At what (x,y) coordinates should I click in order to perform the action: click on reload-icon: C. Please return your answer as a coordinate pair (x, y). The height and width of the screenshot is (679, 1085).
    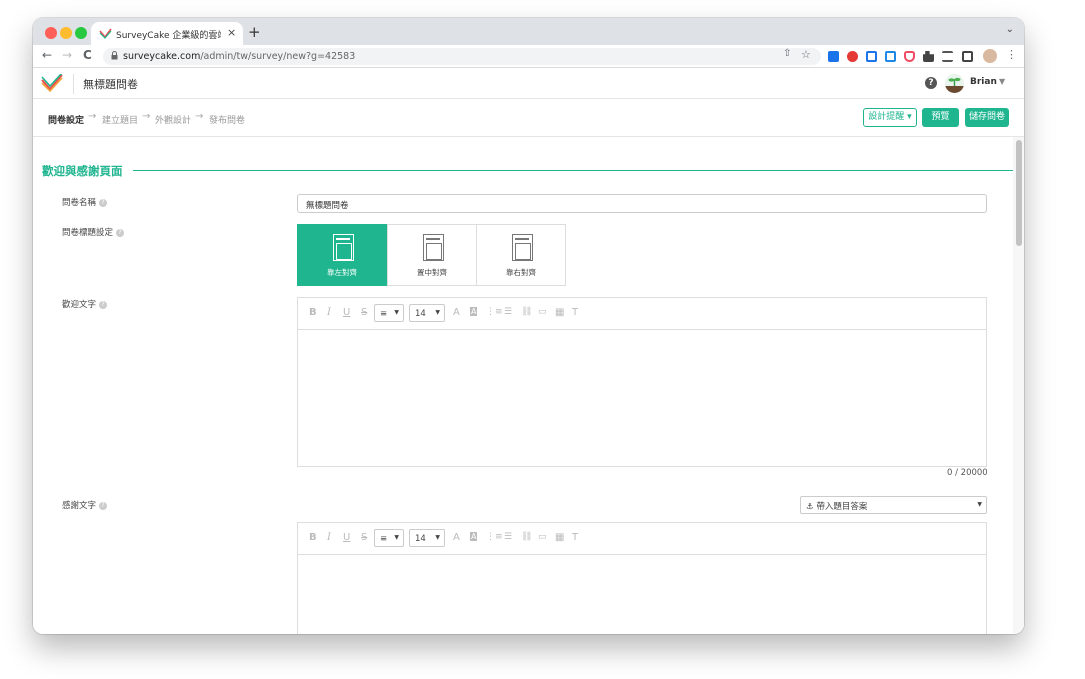
    Looking at the image, I should click on (87, 55).